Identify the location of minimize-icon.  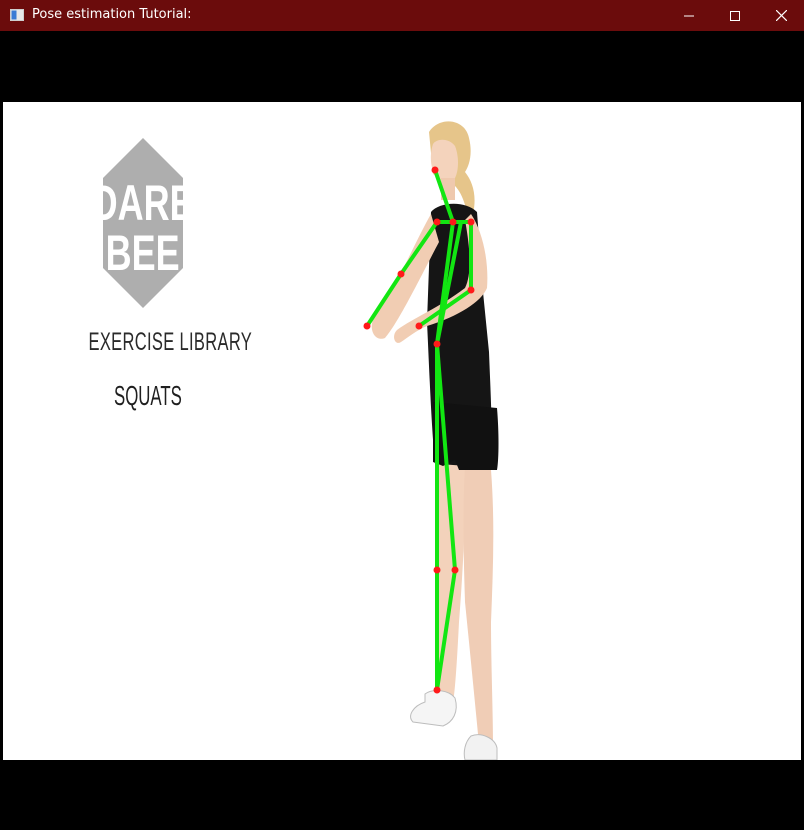
(689, 15).